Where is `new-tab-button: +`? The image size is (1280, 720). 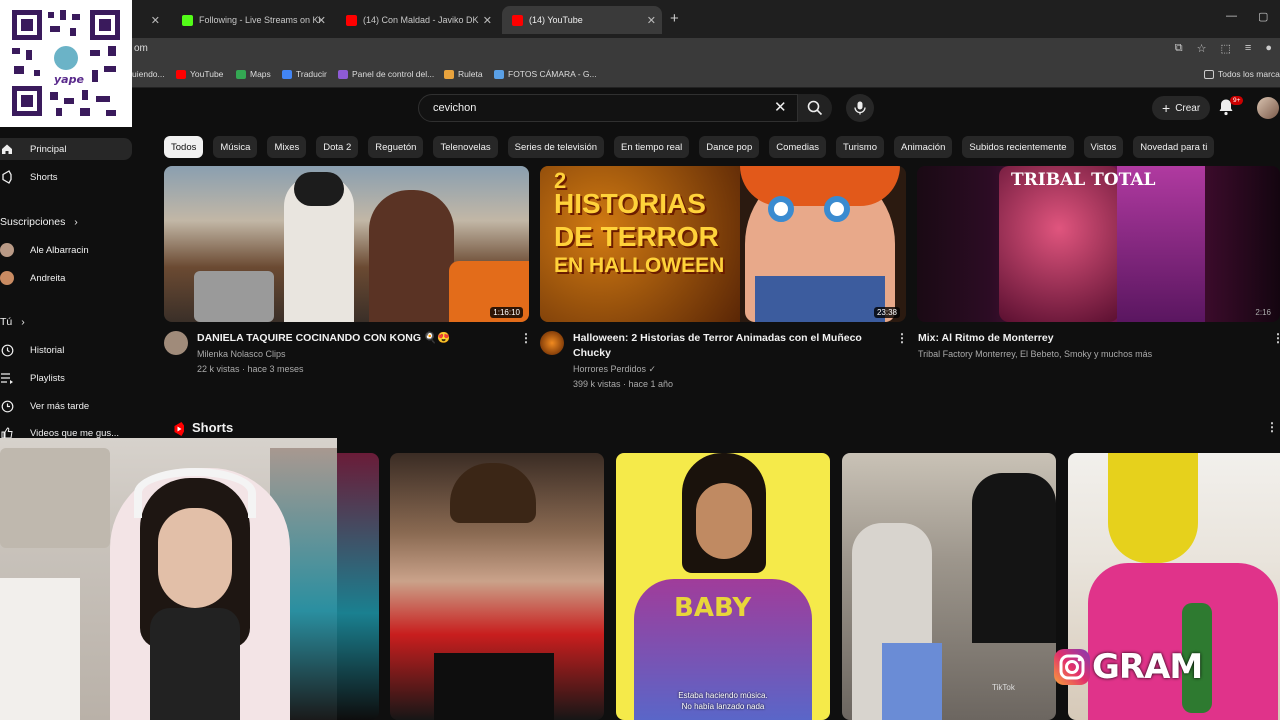
new-tab-button: + is located at coordinates (674, 18).